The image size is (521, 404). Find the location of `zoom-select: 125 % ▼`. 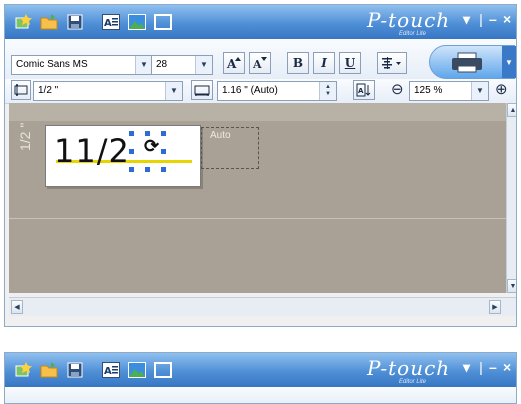

zoom-select: 125 % ▼ is located at coordinates (449, 91).